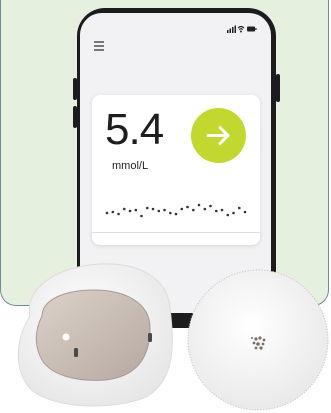 The width and height of the screenshot is (331, 413). What do you see at coordinates (99, 47) in the screenshot?
I see `menu-icon` at bounding box center [99, 47].